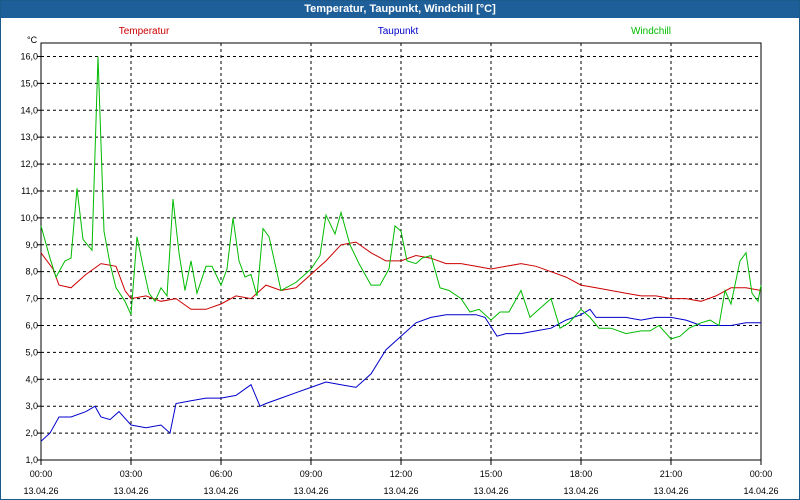 This screenshot has width=800, height=500. Describe the element at coordinates (221, 474) in the screenshot. I see `x-tick-time-label: 06:00` at that location.